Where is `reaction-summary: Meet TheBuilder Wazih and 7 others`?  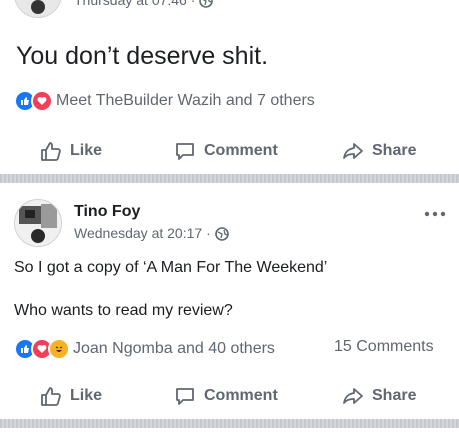
reaction-summary: Meet TheBuilder Wazih and 7 others is located at coordinates (164, 101).